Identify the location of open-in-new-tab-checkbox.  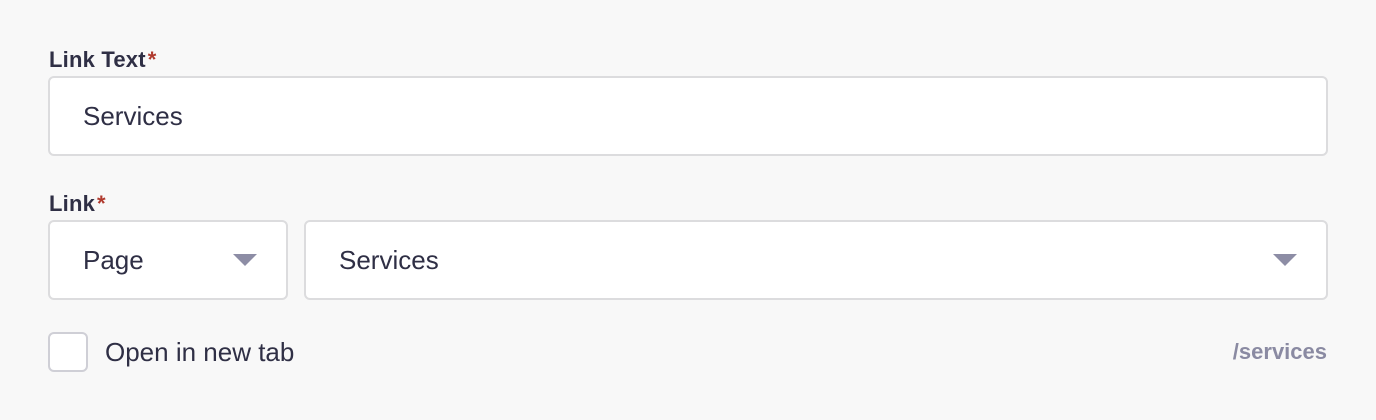
(68, 352).